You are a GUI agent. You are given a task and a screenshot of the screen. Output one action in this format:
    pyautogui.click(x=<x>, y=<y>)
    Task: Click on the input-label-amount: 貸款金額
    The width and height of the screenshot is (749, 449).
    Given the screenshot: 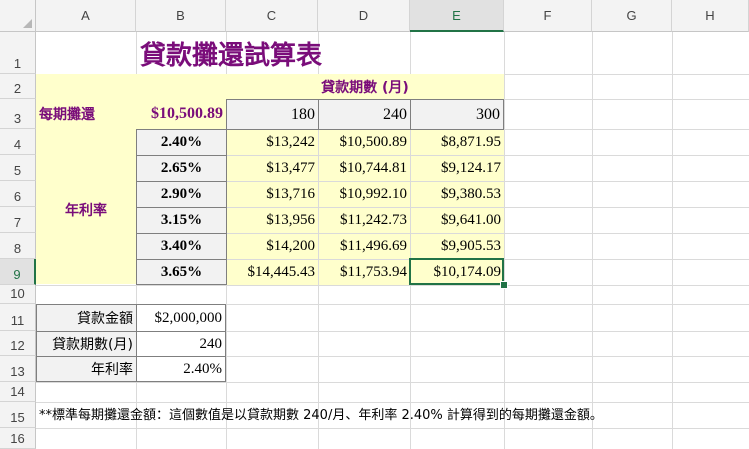 What is the action you would take?
    pyautogui.click(x=86, y=318)
    